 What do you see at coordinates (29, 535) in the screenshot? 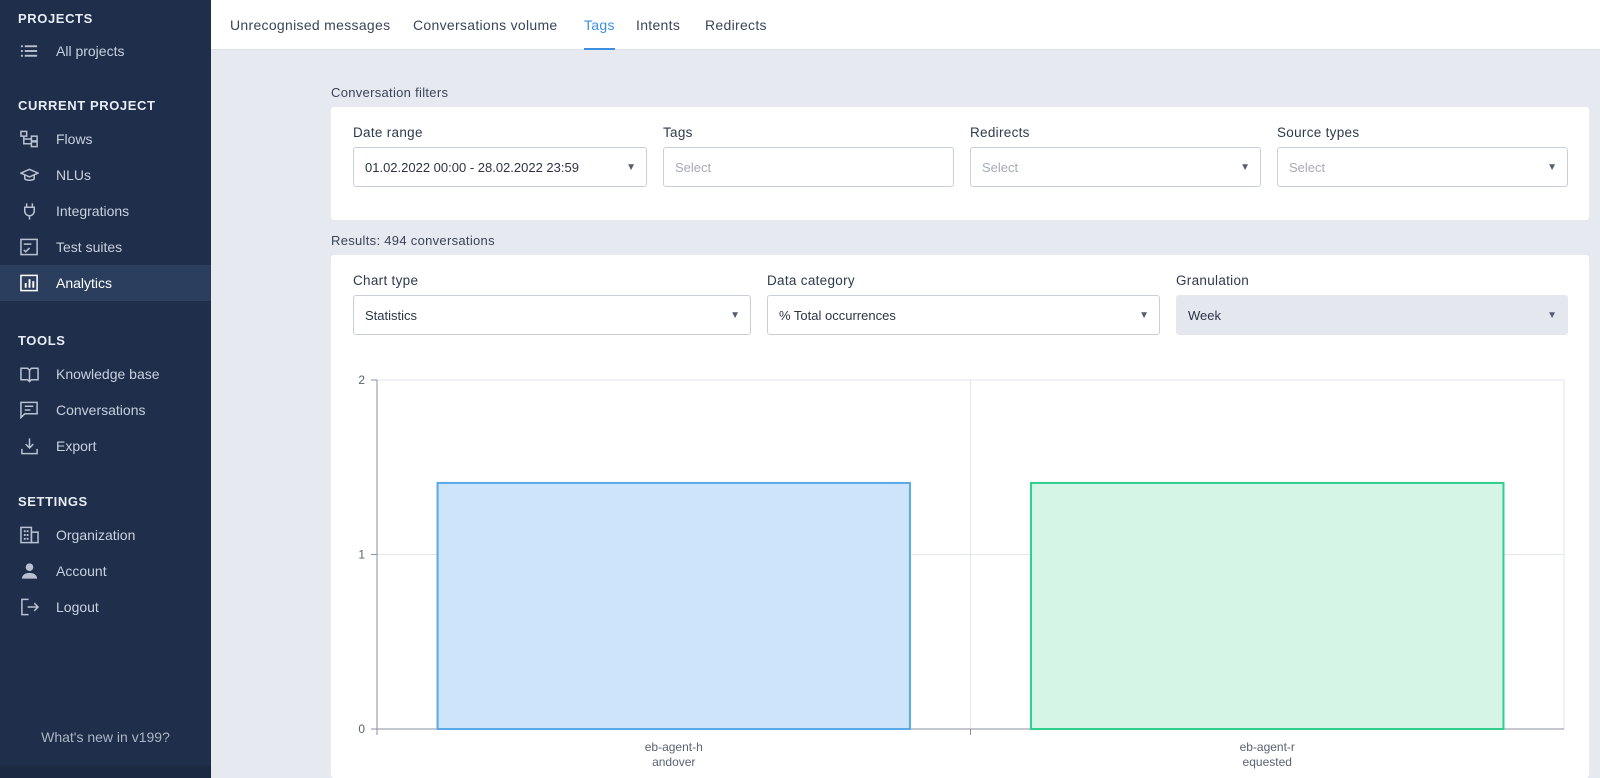
I see `building-icon` at bounding box center [29, 535].